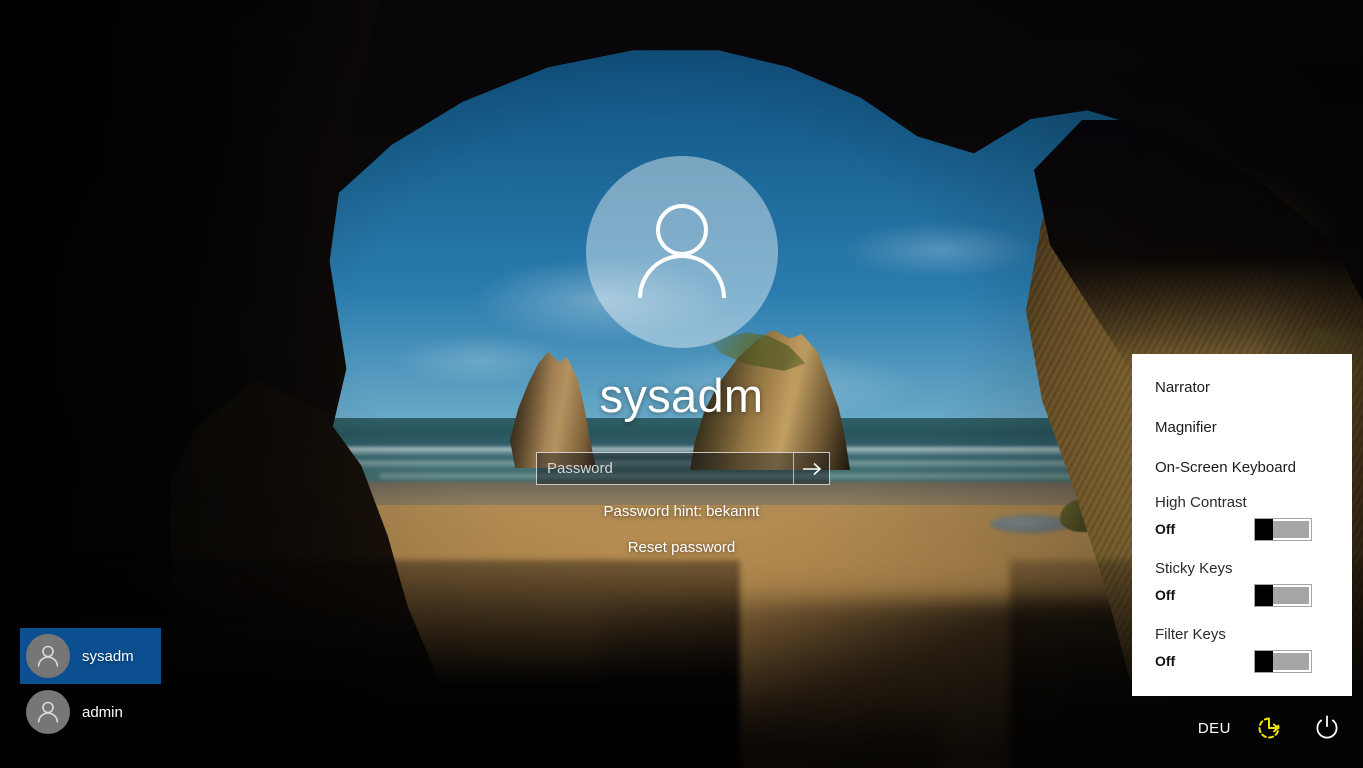 The image size is (1363, 768). I want to click on sticky-keys-switch, so click(1283, 595).